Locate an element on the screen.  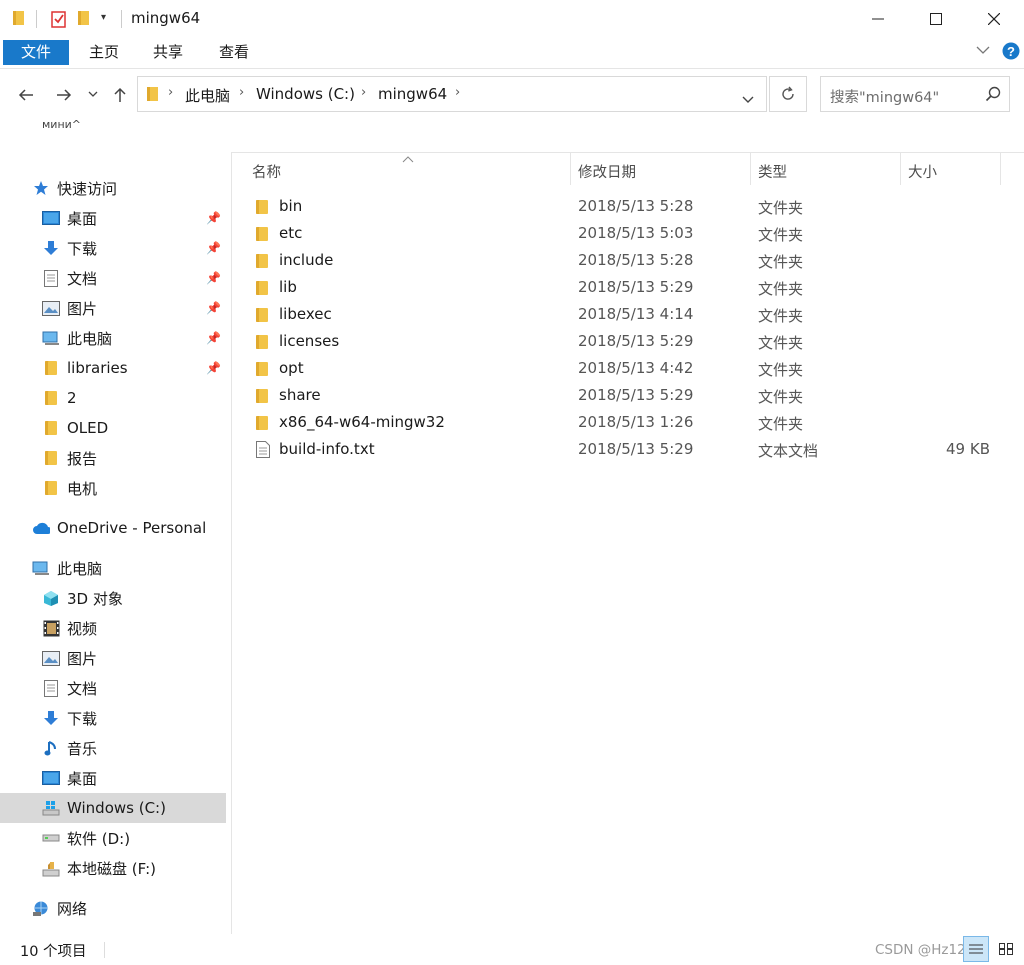
table-row: include 2018/5/13 5:28 文件夹 is located at coordinates (617, 261).